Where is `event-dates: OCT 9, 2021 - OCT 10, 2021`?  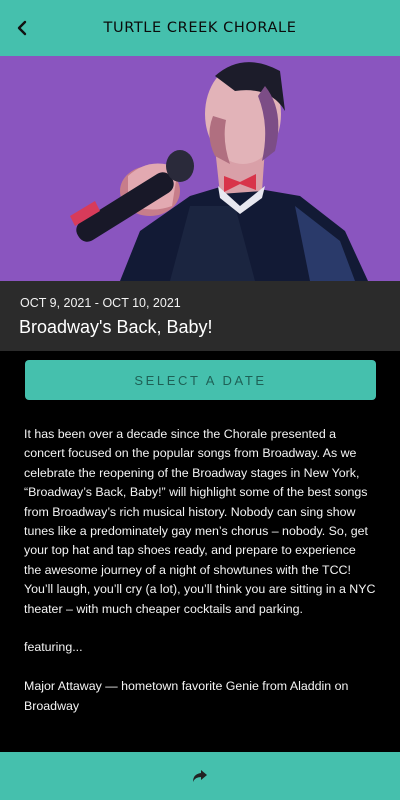
event-dates: OCT 9, 2021 - OCT 10, 2021 is located at coordinates (100, 303).